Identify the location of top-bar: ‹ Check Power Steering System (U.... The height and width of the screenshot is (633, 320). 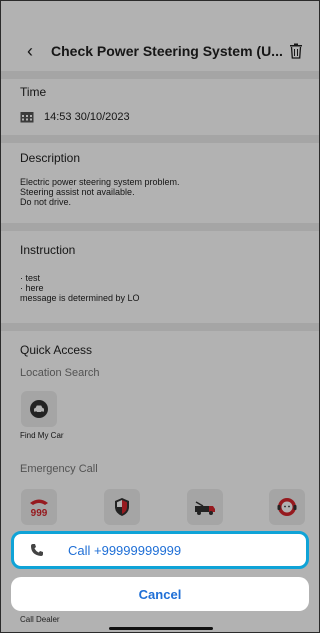
(160, 51).